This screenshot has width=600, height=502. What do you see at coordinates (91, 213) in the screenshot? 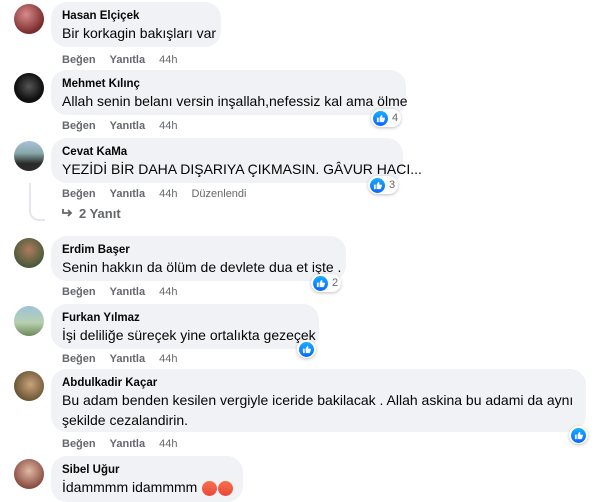
I see `view-replies-button: 2 Yanıt` at bounding box center [91, 213].